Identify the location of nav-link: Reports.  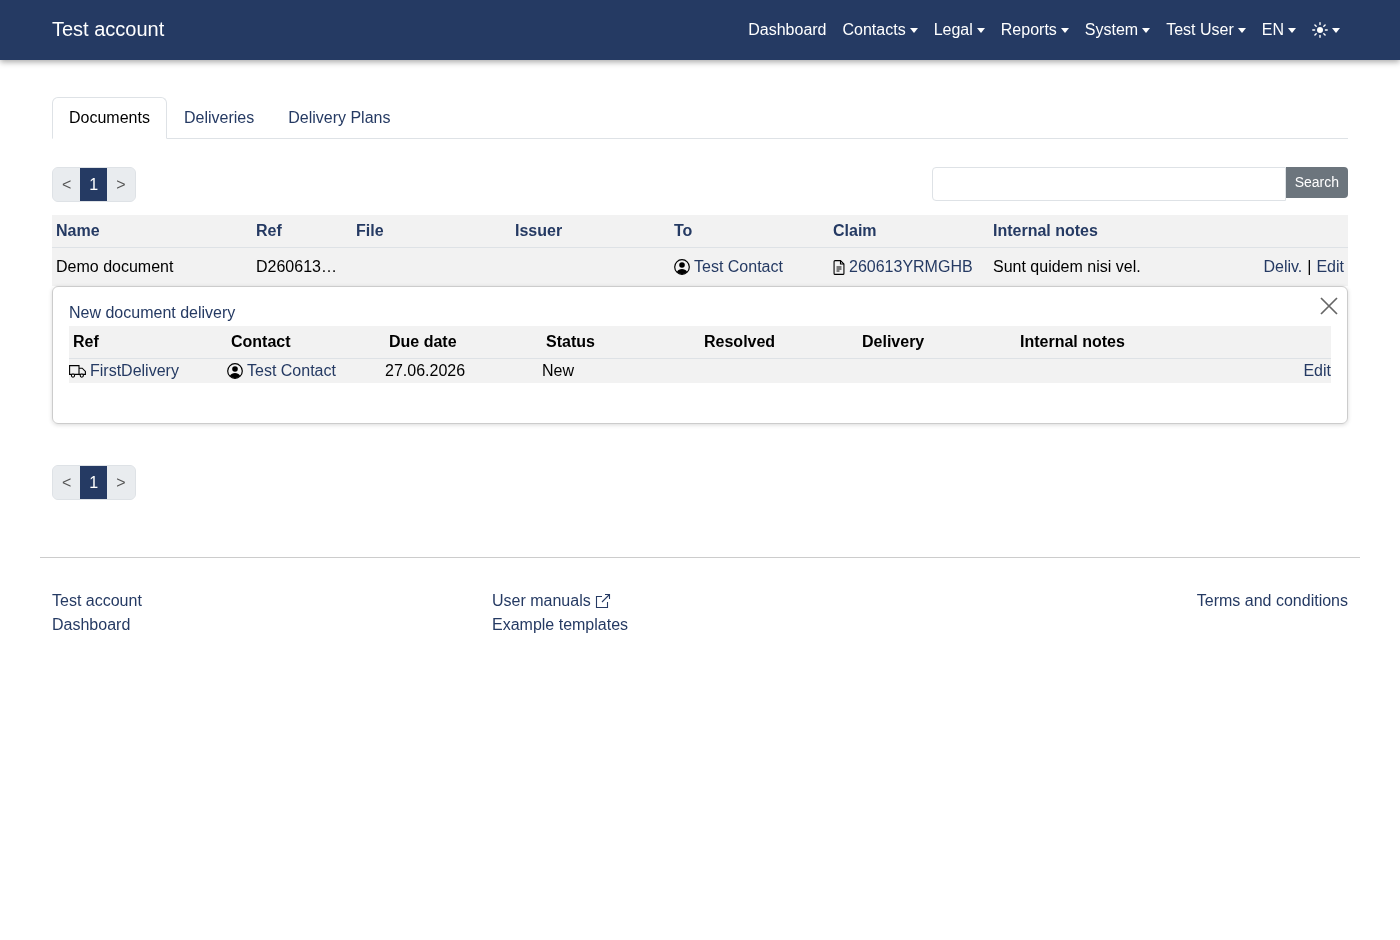
(1034, 30).